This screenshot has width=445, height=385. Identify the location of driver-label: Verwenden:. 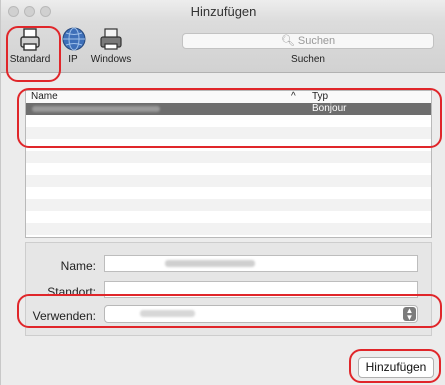
(64, 316).